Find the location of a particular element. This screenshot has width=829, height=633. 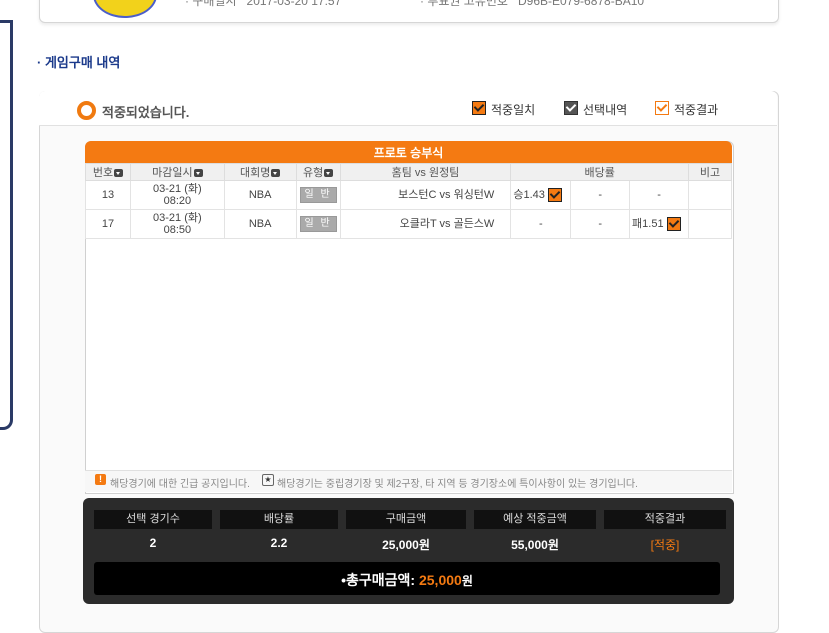

table-title: 프로토 승부식 is located at coordinates (408, 152).